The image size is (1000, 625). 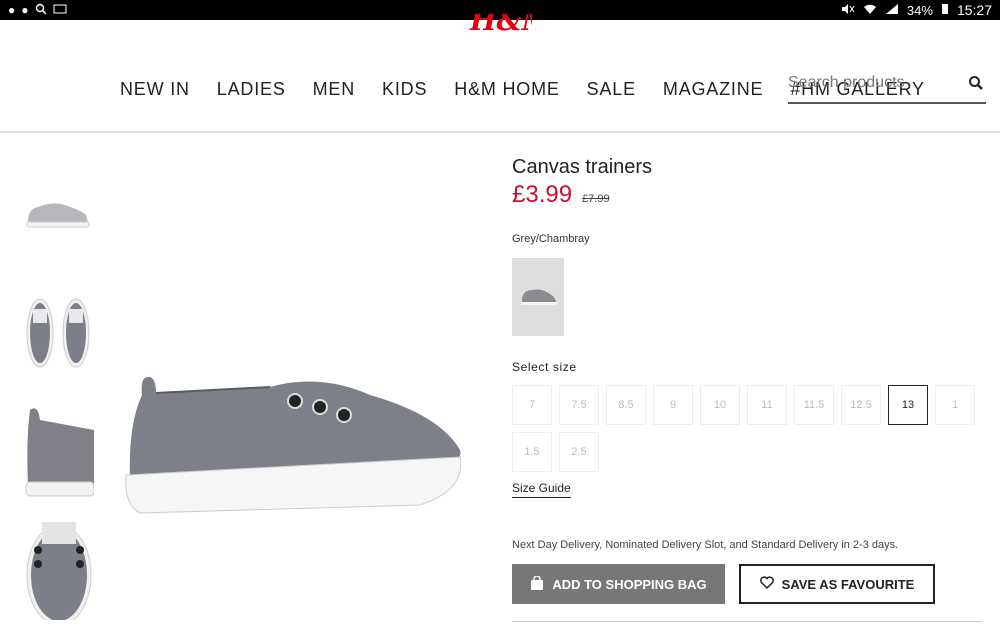 What do you see at coordinates (629, 584) in the screenshot?
I see `add-to-bag-label: ADD TO SHOPPING BAG` at bounding box center [629, 584].